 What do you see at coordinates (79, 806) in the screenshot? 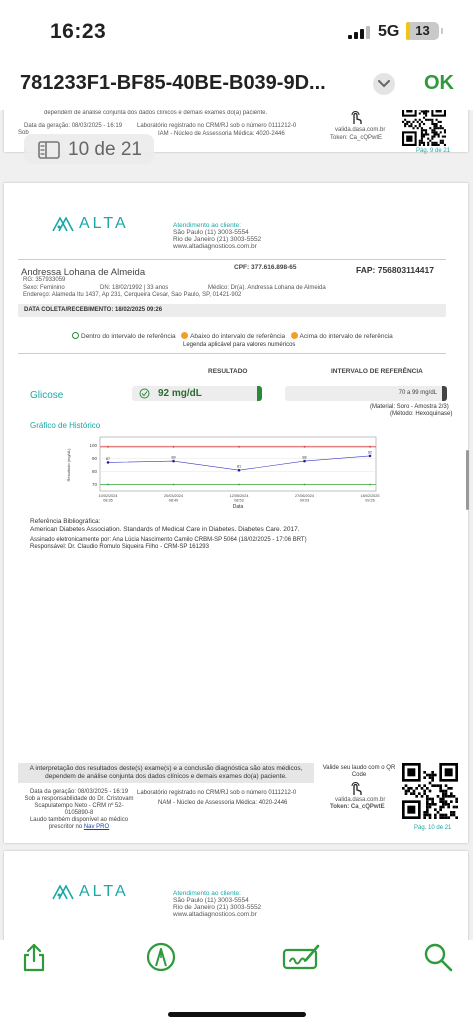
I see `resp-line2: Scapulatempo Neto - CRM nº 52-` at bounding box center [79, 806].